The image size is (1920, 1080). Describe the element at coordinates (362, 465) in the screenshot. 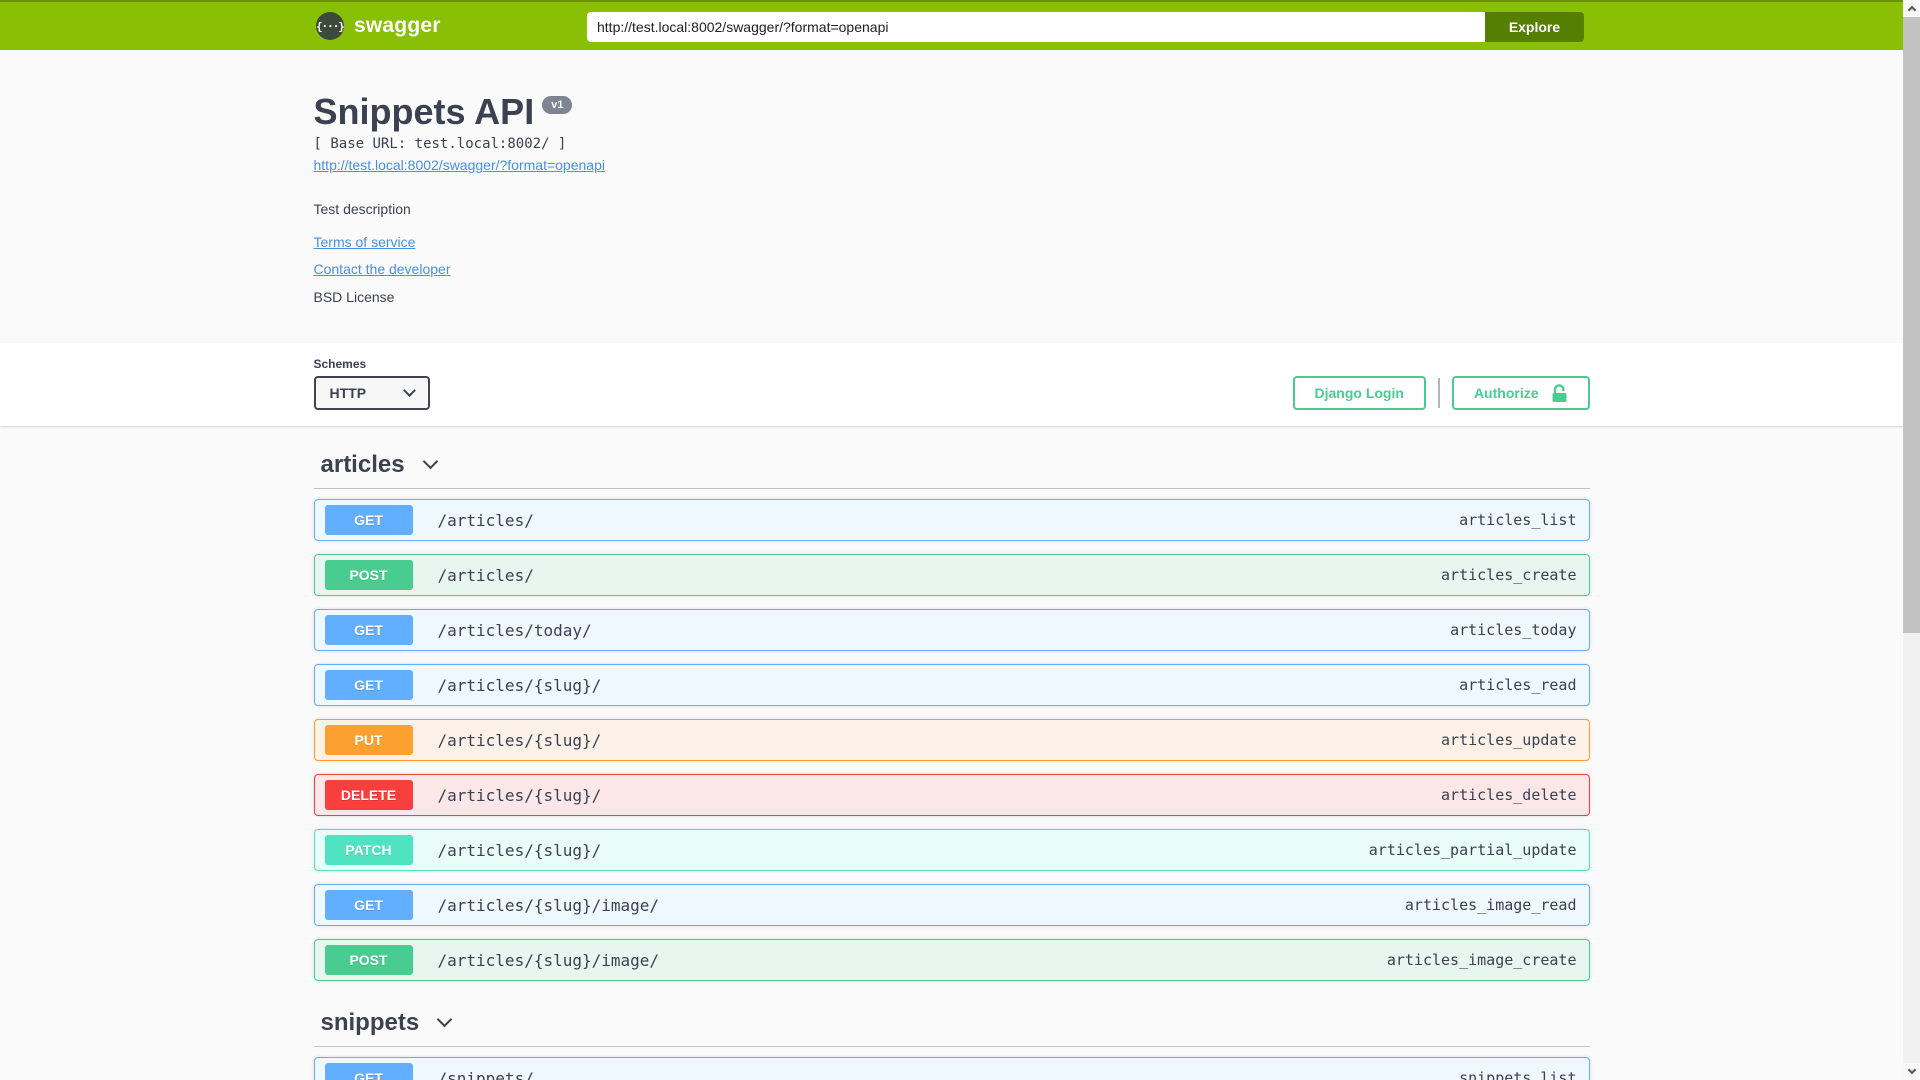

I see `tag-title: articles` at that location.